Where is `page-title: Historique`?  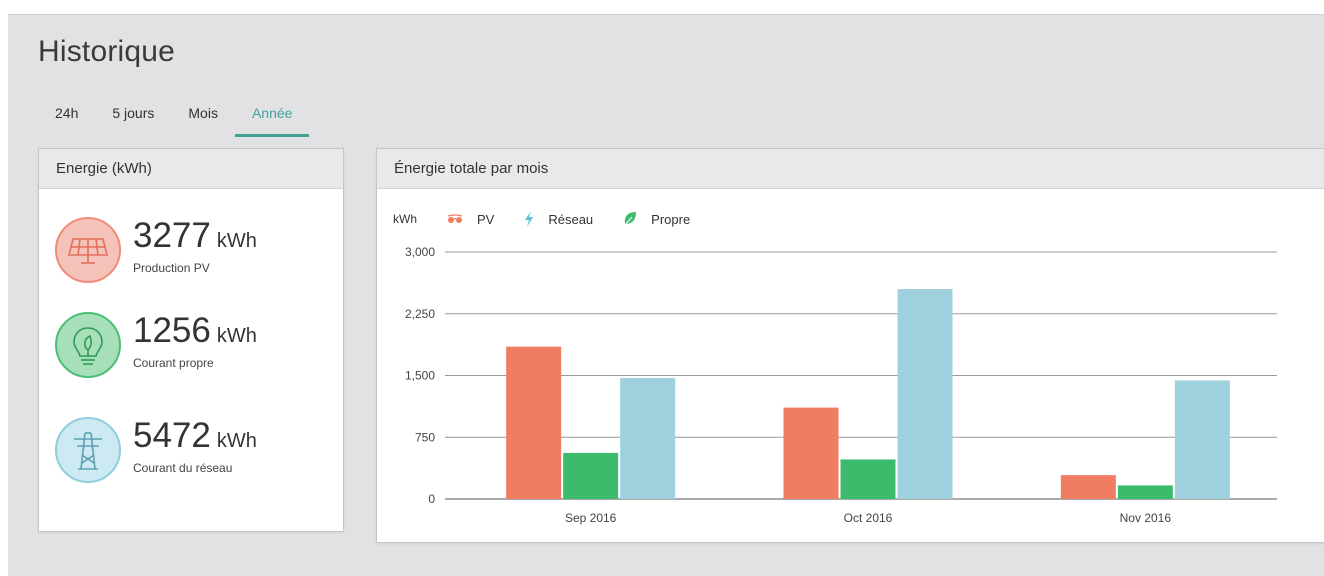
page-title: Historique is located at coordinates (107, 51).